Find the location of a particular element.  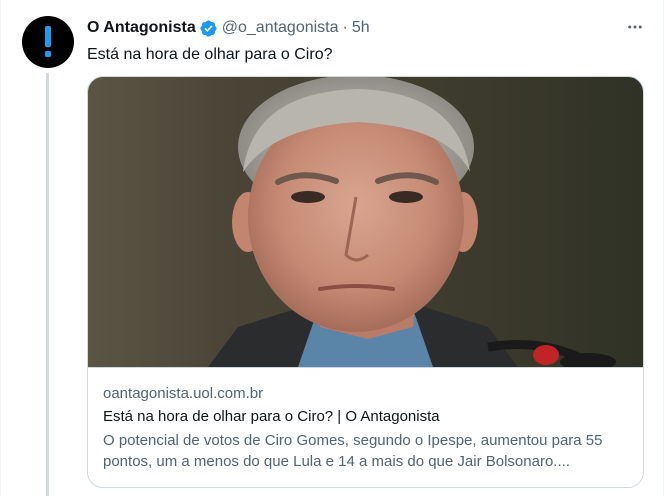

avatar is located at coordinates (48, 42).